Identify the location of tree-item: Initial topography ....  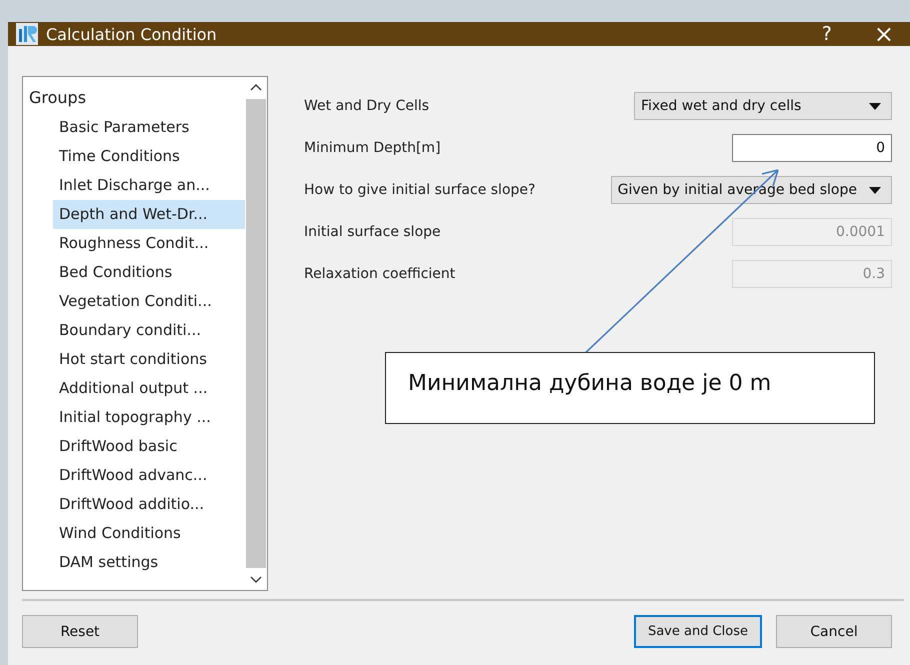
(149, 417).